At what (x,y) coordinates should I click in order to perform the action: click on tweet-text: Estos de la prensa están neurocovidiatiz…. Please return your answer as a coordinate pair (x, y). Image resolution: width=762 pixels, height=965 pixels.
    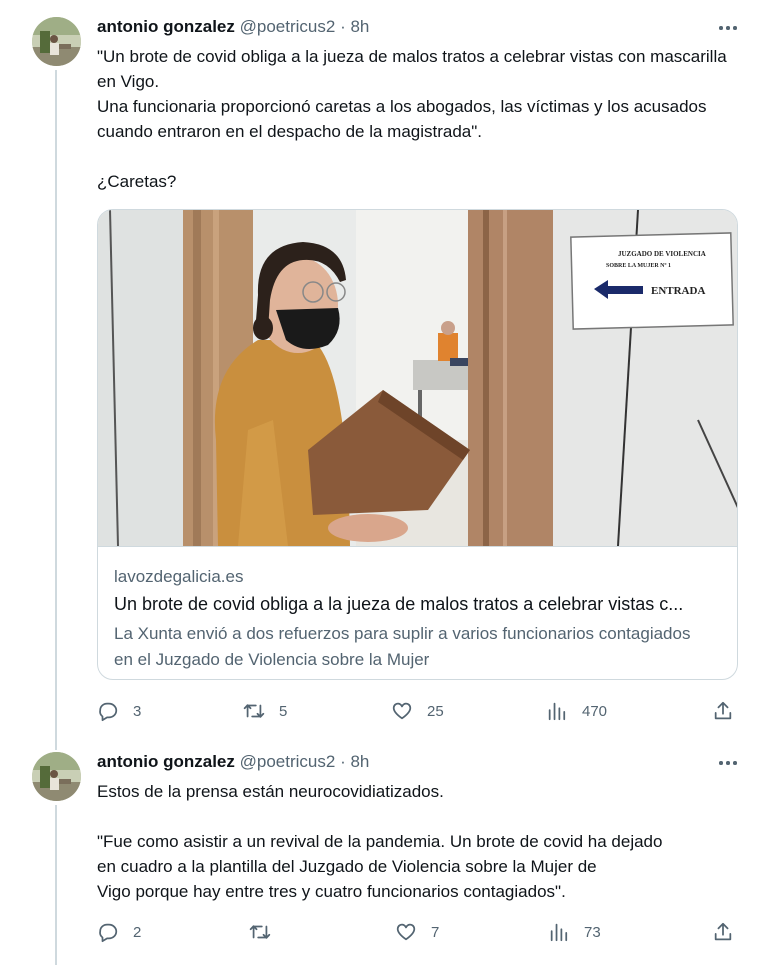
    Looking at the image, I should click on (380, 841).